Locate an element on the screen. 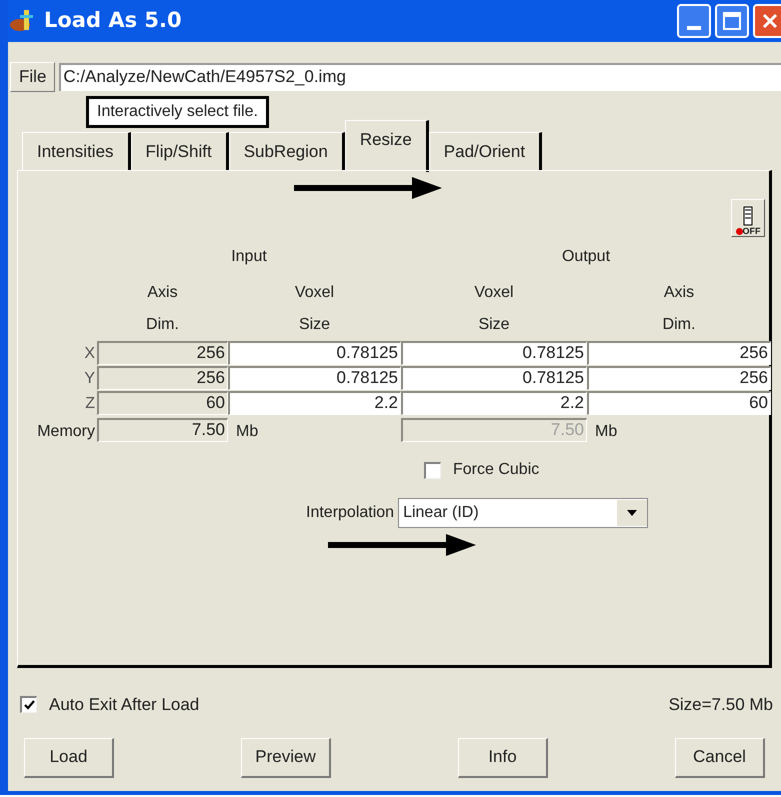  size-label: Size=7.50 Mb is located at coordinates (720, 705).